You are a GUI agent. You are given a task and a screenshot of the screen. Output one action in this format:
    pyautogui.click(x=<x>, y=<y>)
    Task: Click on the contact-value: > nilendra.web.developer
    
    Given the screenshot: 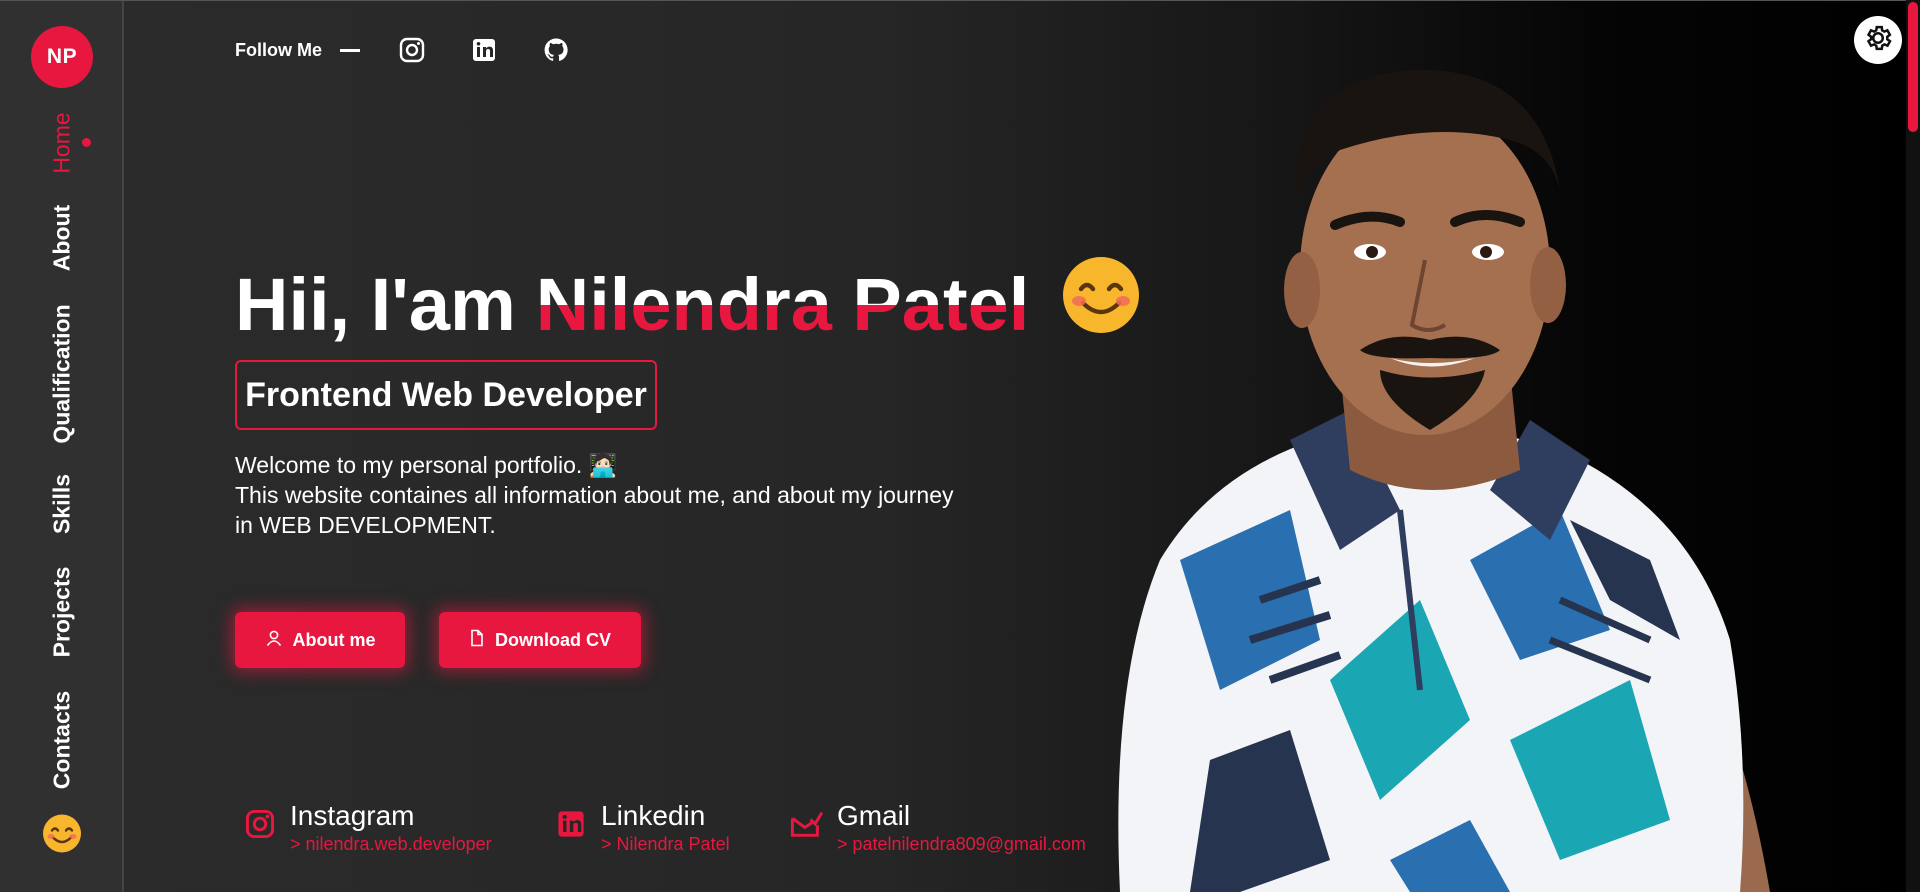 What is the action you would take?
    pyautogui.click(x=391, y=844)
    